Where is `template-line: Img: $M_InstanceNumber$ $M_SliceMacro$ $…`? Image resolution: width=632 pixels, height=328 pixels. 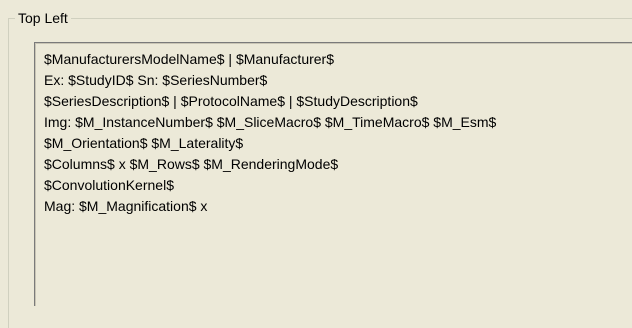 template-line: Img: $M_InstanceNumber$ $M_SliceMacro$ $… is located at coordinates (270, 122).